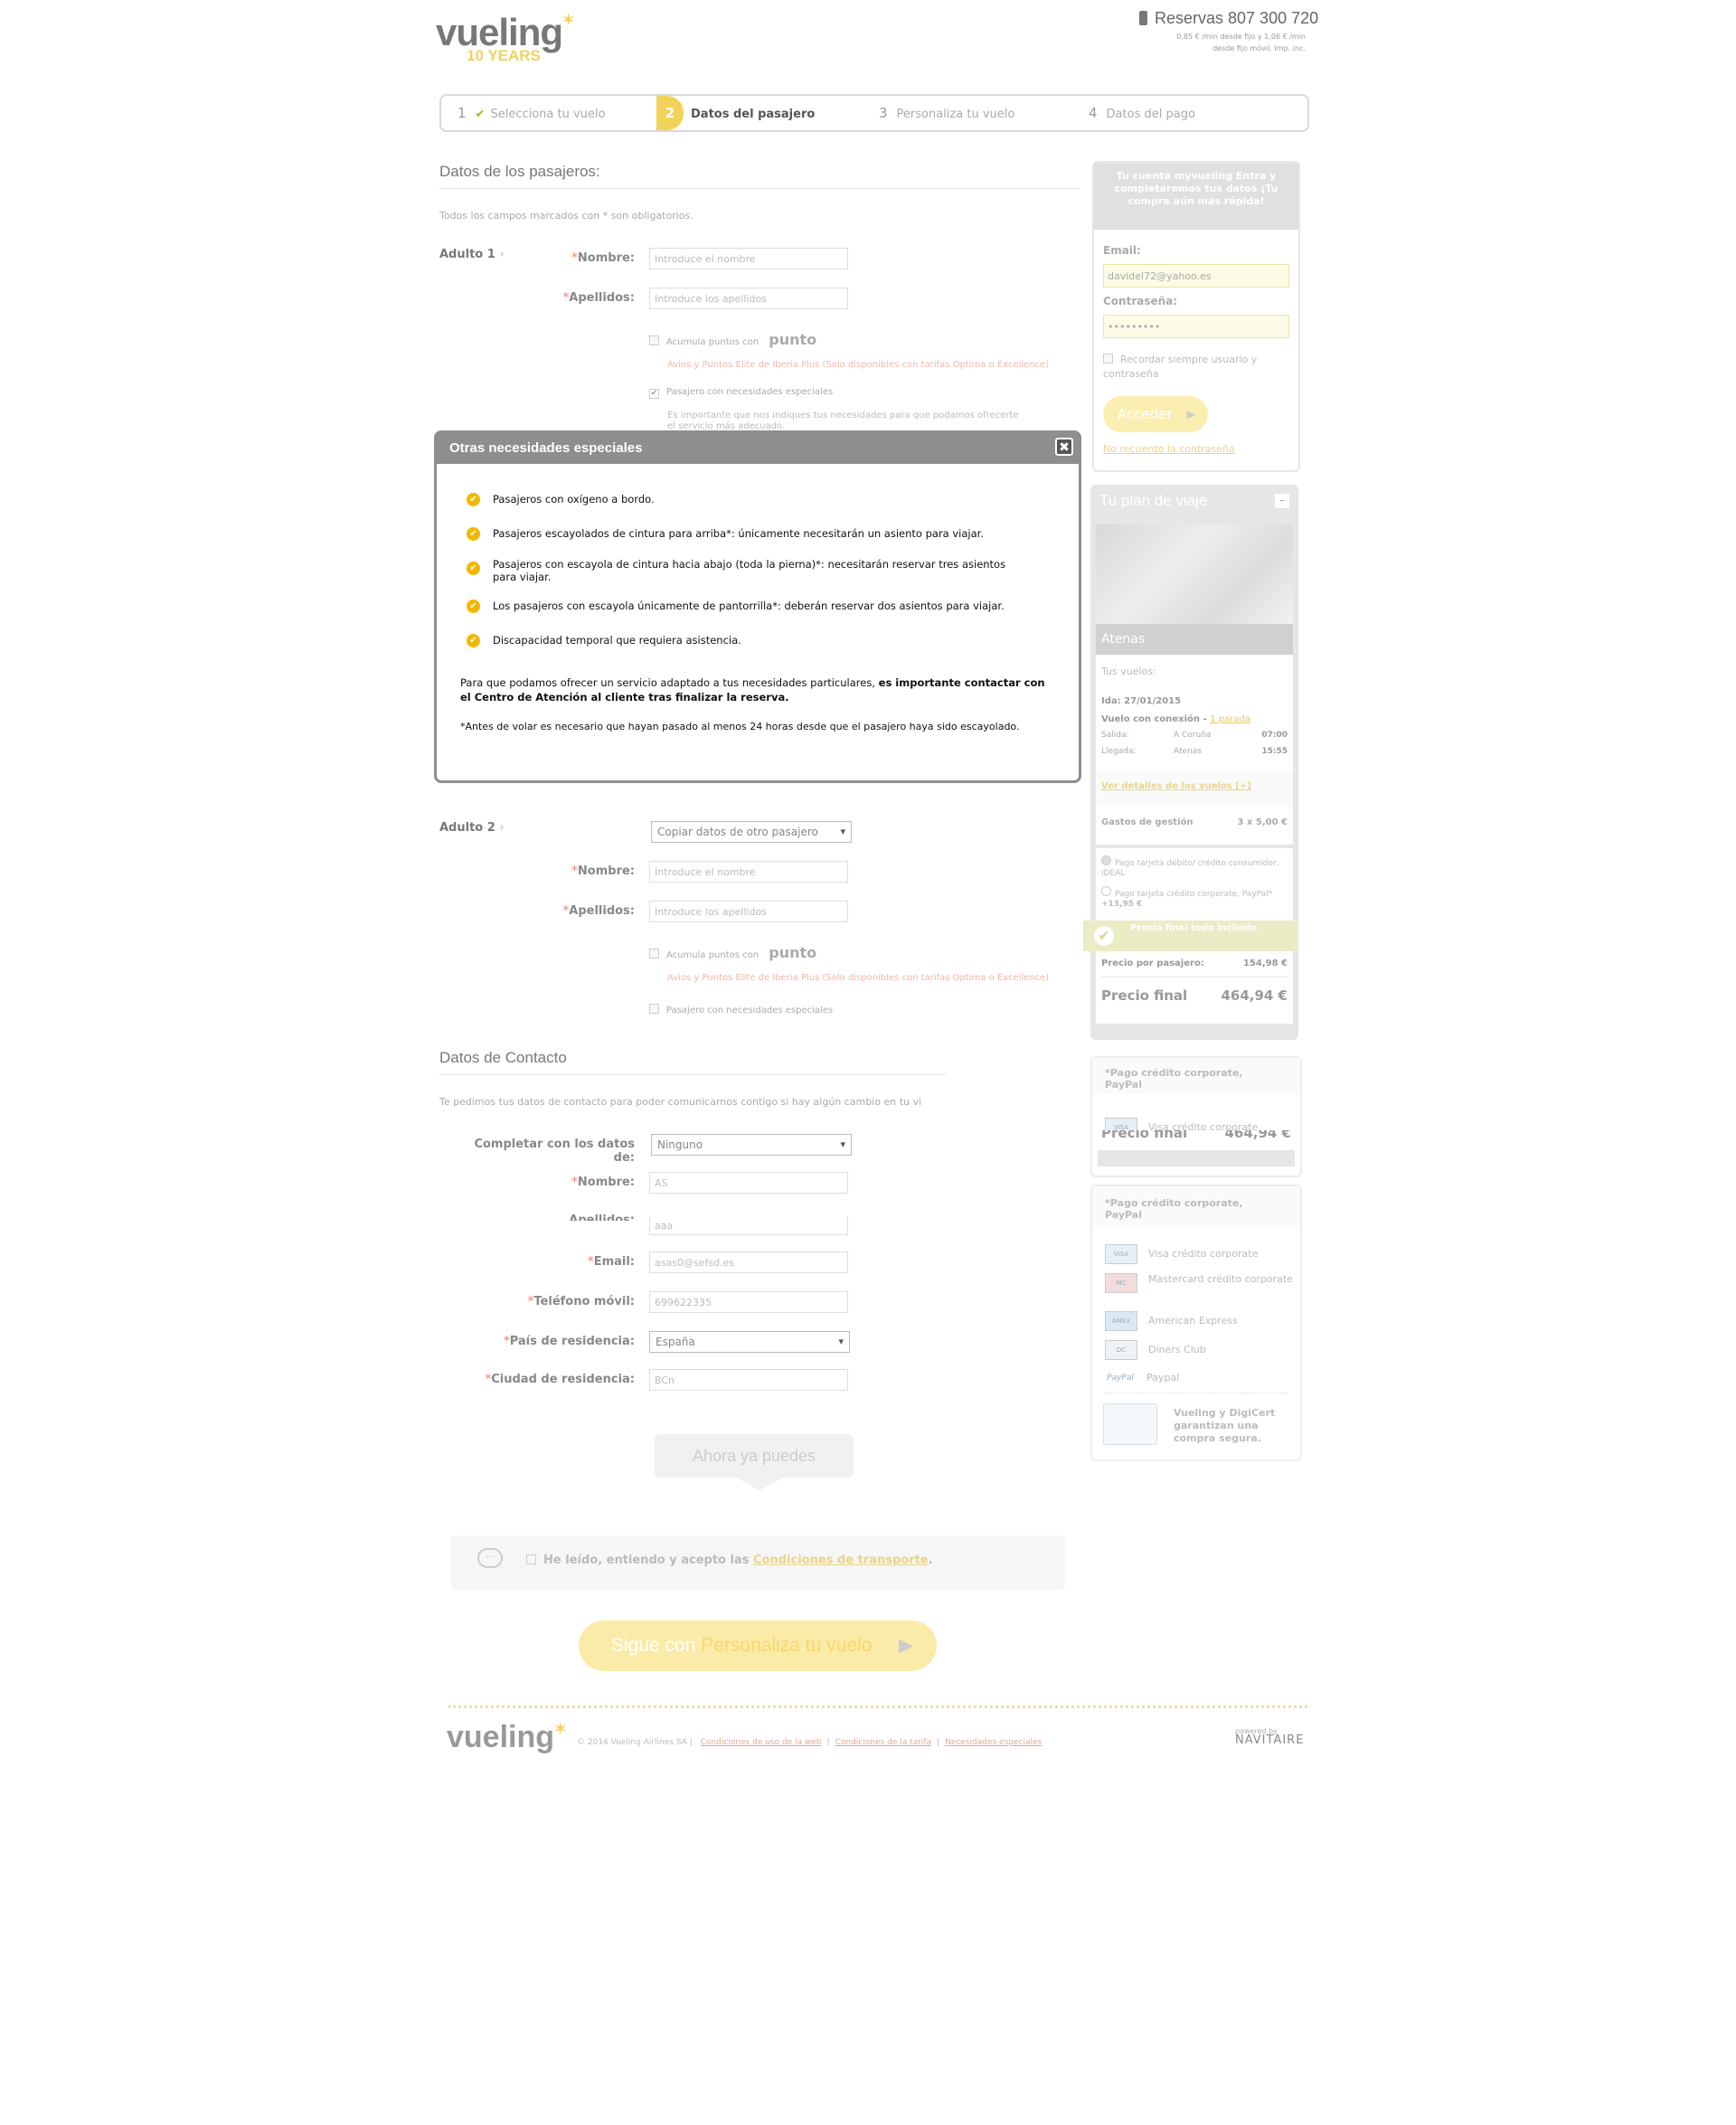  Describe the element at coordinates (1194, 928) in the screenshot. I see `precio-incluido-label: Precio final todo incluido` at that location.